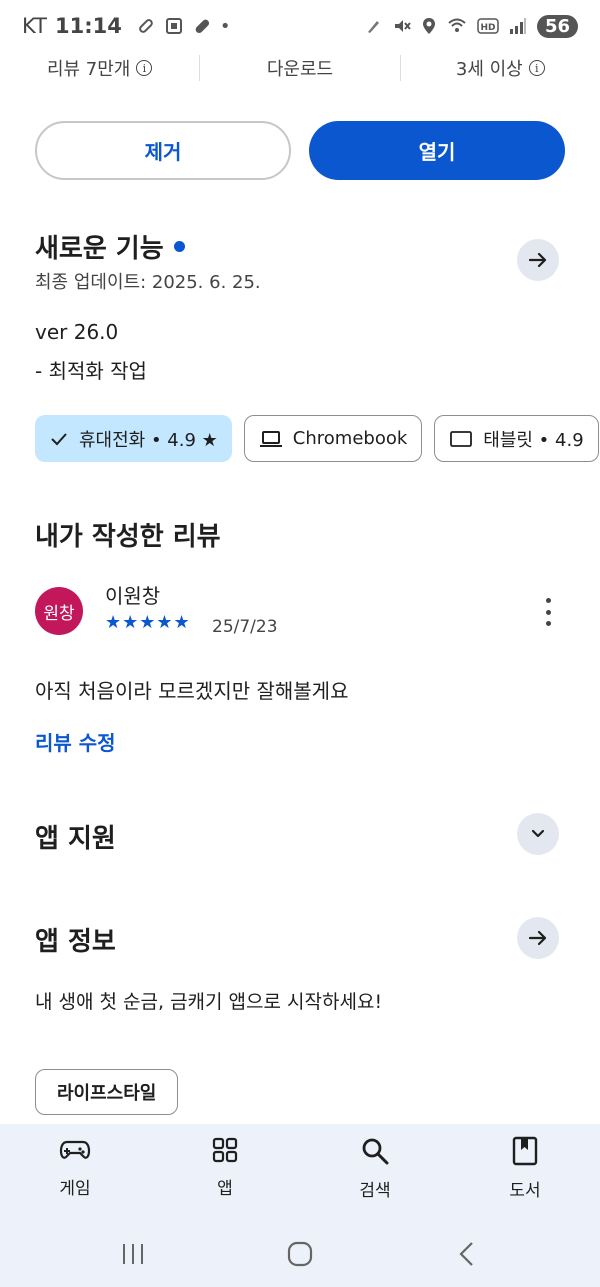 Image resolution: width=600 pixels, height=1287 pixels. What do you see at coordinates (192, 691) in the screenshot?
I see `review-text: 아직 처음이라 모르겠지만 잘해볼게요` at bounding box center [192, 691].